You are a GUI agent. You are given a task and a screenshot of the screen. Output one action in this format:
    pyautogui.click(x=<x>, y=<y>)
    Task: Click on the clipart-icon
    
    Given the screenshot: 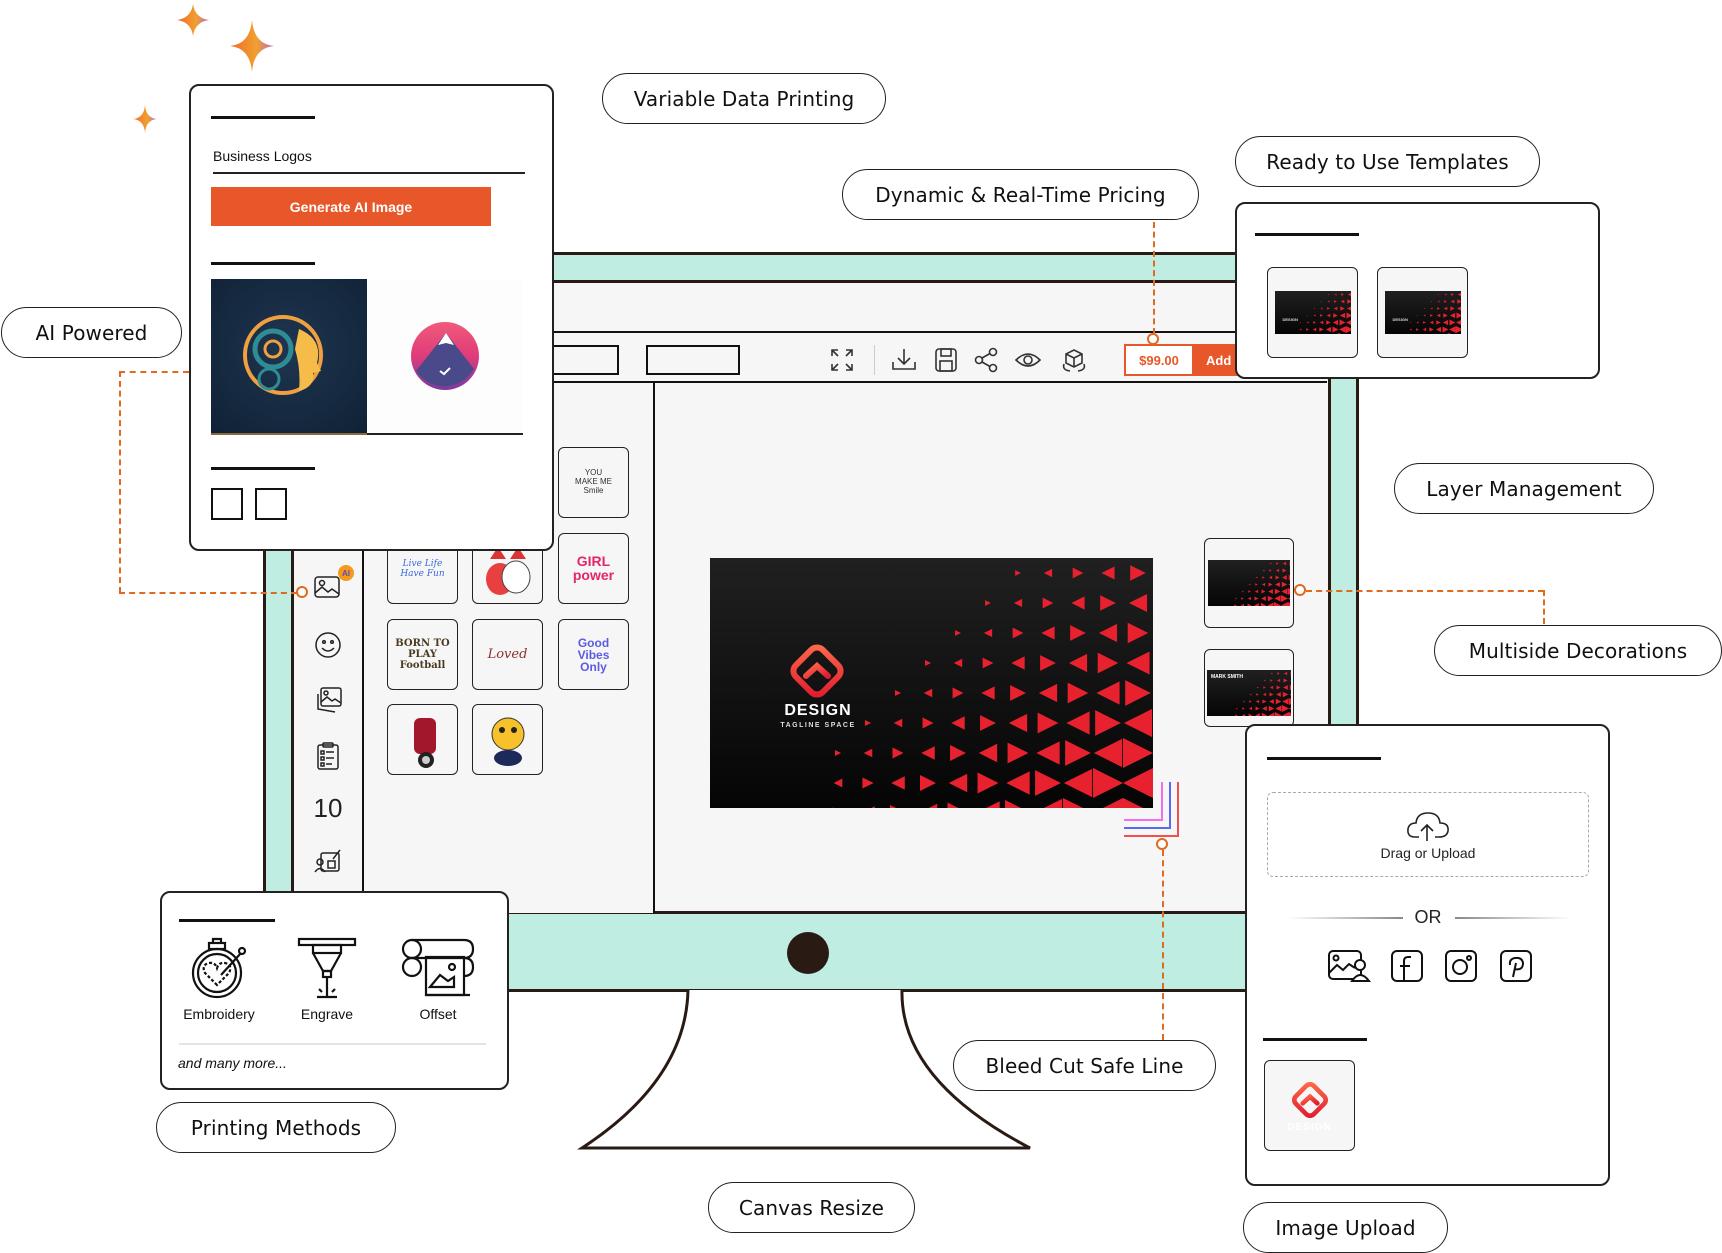 What is the action you would take?
    pyautogui.click(x=328, y=645)
    